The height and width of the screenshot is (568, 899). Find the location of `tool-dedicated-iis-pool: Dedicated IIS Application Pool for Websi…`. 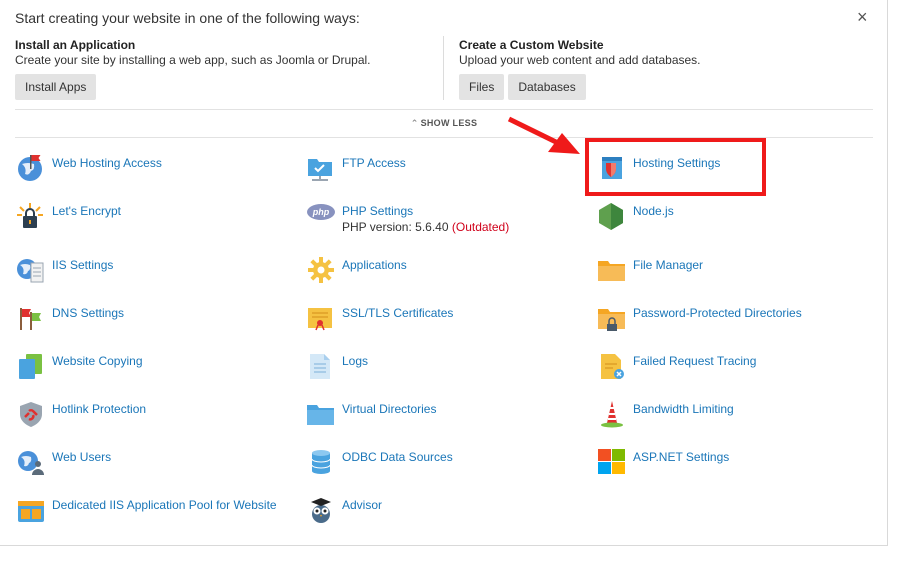

tool-dedicated-iis-pool: Dedicated IIS Application Pool for Websi… is located at coordinates (146, 510).